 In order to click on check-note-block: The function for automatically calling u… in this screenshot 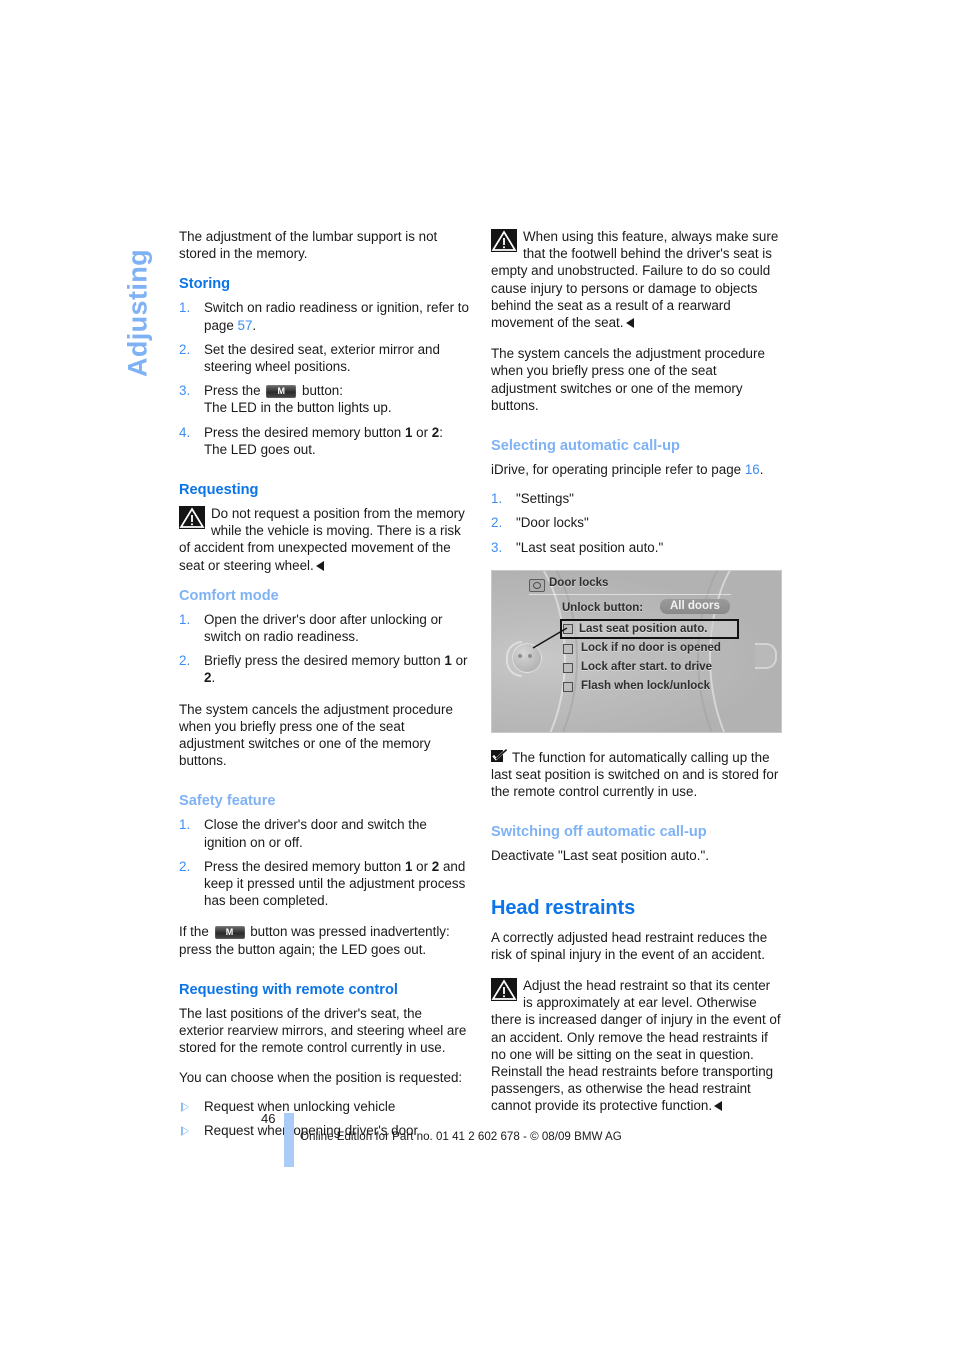, I will do `click(636, 774)`.